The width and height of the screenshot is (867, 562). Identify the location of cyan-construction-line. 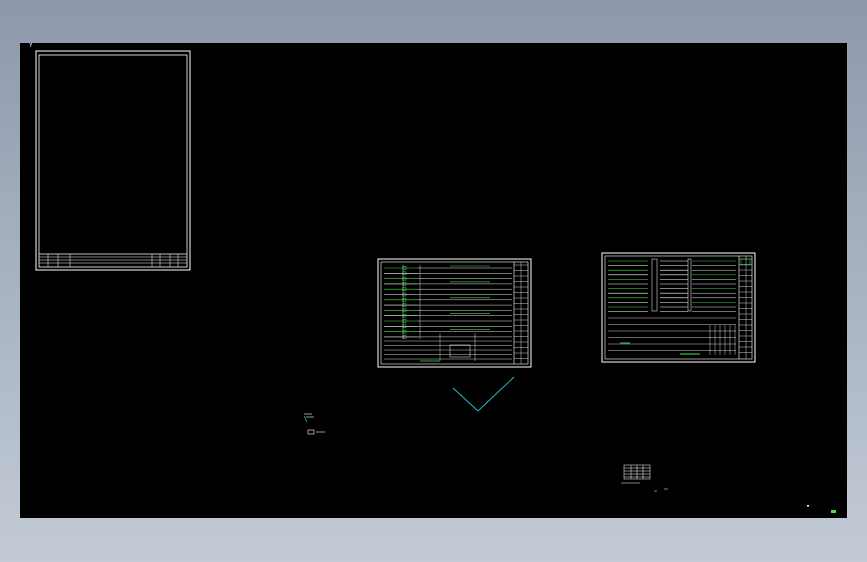
(483, 394).